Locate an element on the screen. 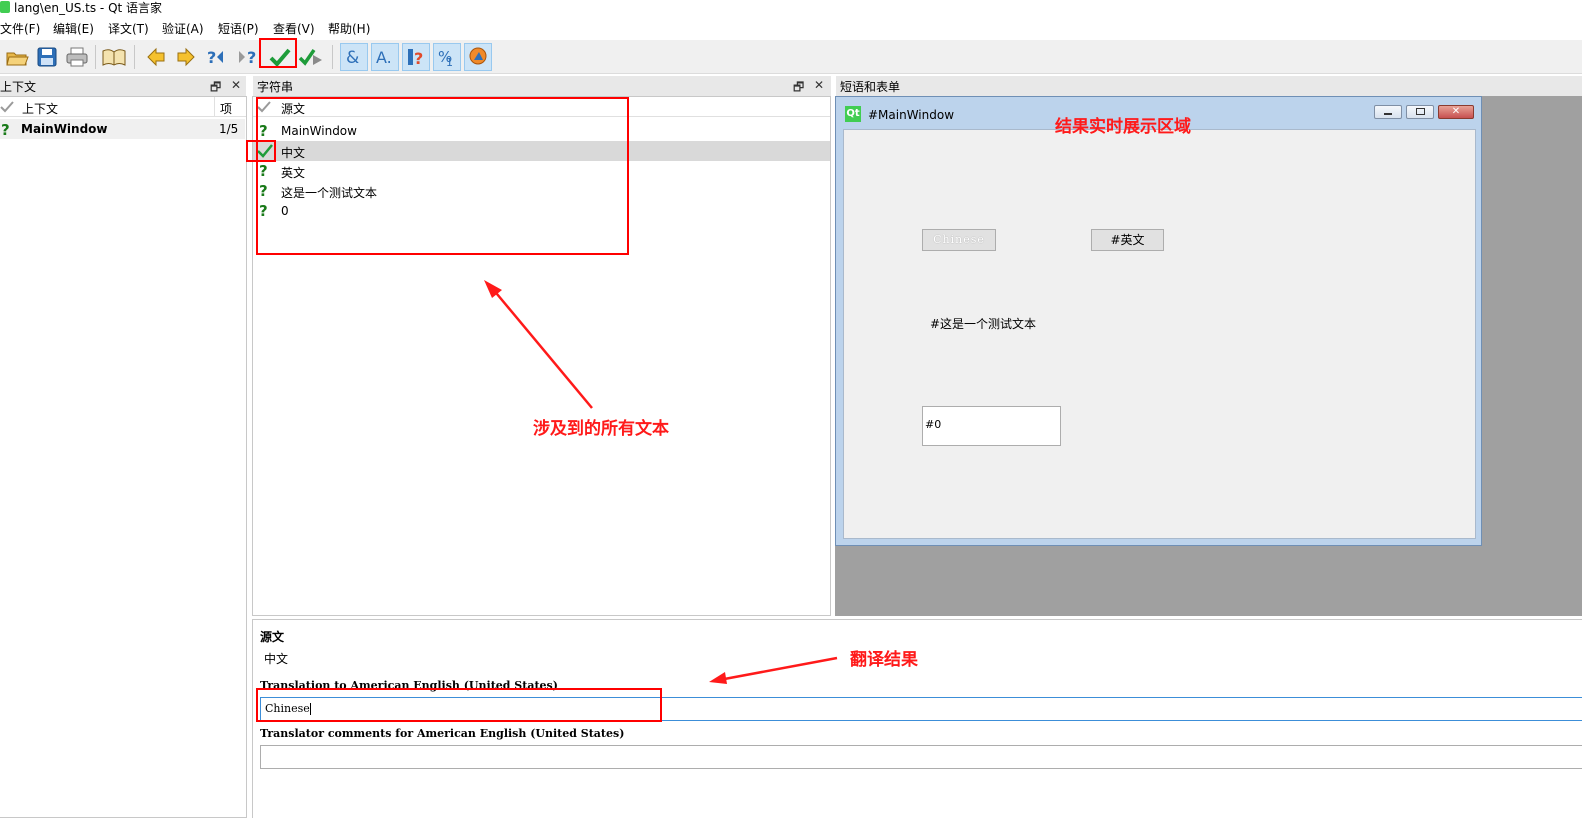 Image resolution: width=1582 pixels, height=818 pixels. annotation-arrow-strings is located at coordinates (538, 344).